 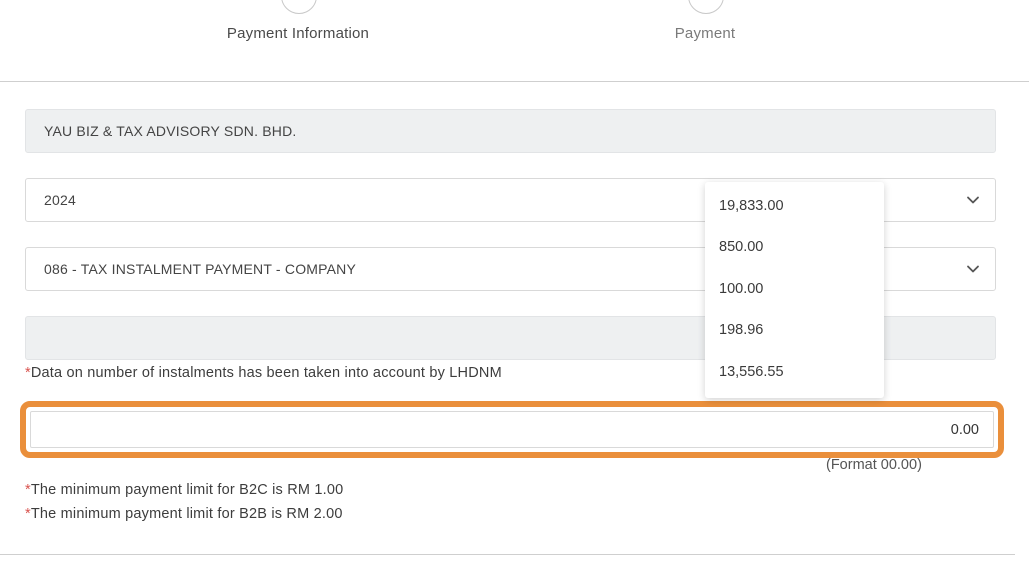 I want to click on stepper-divider, so click(x=514, y=81).